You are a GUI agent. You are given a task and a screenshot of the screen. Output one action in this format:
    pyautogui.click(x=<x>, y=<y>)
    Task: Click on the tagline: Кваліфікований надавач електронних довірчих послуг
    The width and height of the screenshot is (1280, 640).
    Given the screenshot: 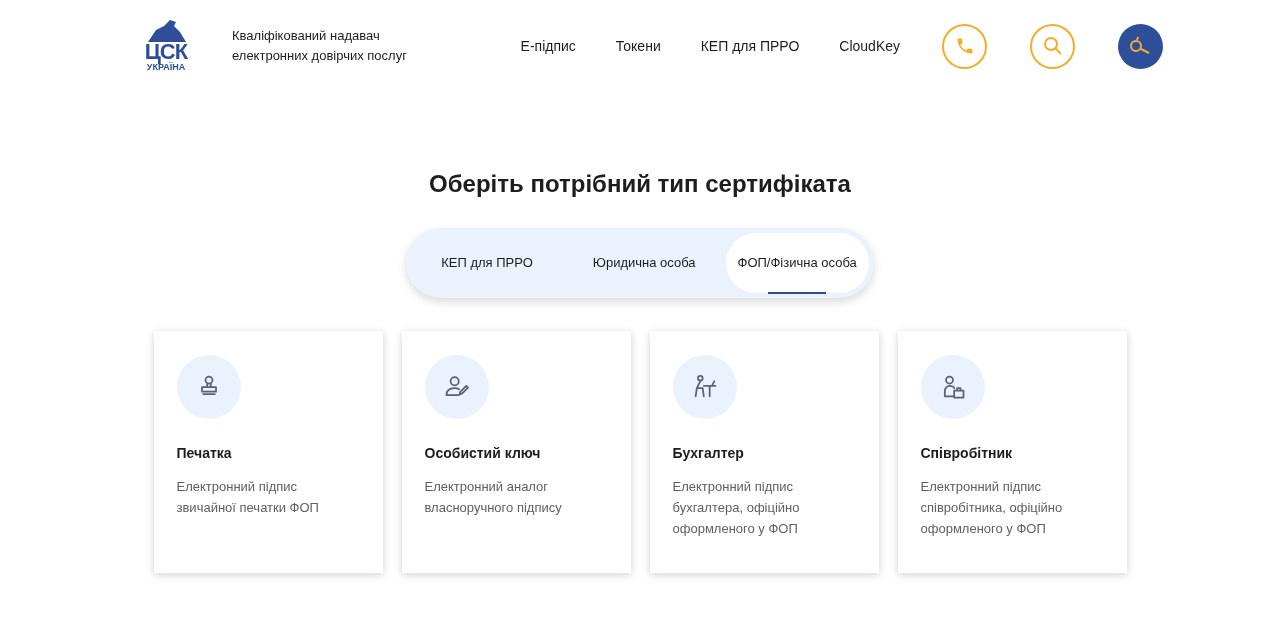 What is the action you would take?
    pyautogui.click(x=320, y=46)
    